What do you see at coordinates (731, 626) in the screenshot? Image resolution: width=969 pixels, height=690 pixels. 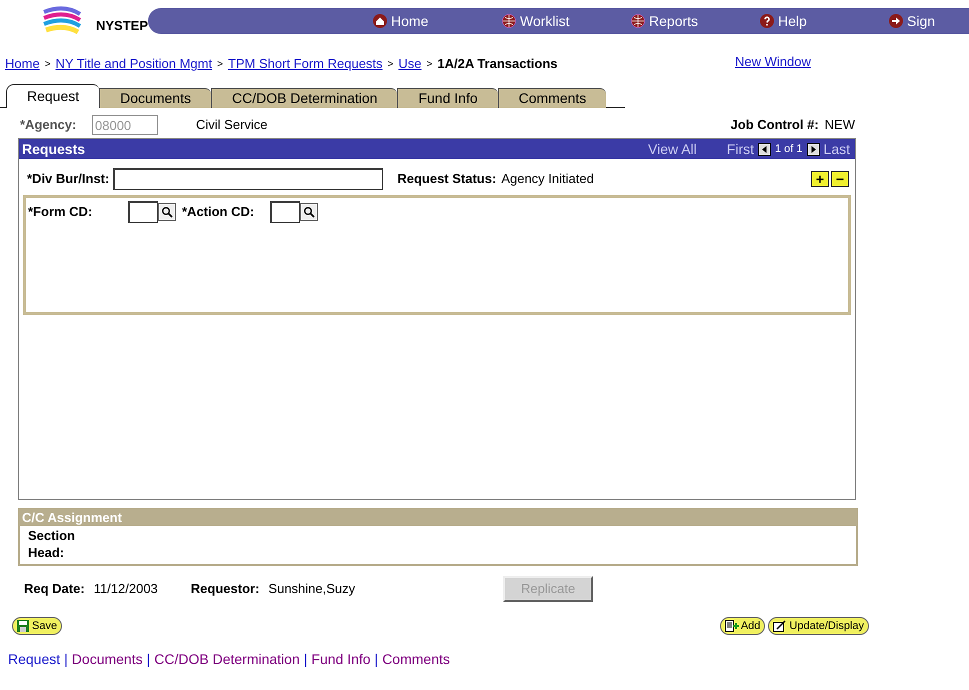 I see `add-document-icon` at bounding box center [731, 626].